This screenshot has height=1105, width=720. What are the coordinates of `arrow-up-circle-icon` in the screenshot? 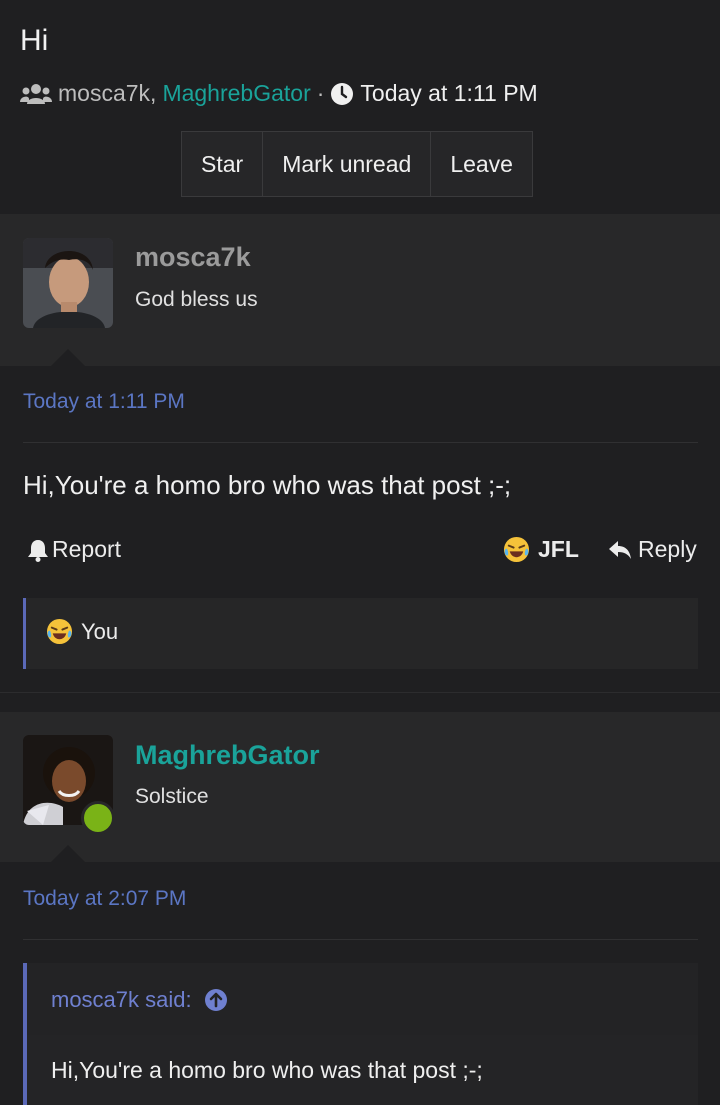 It's located at (215, 1000).